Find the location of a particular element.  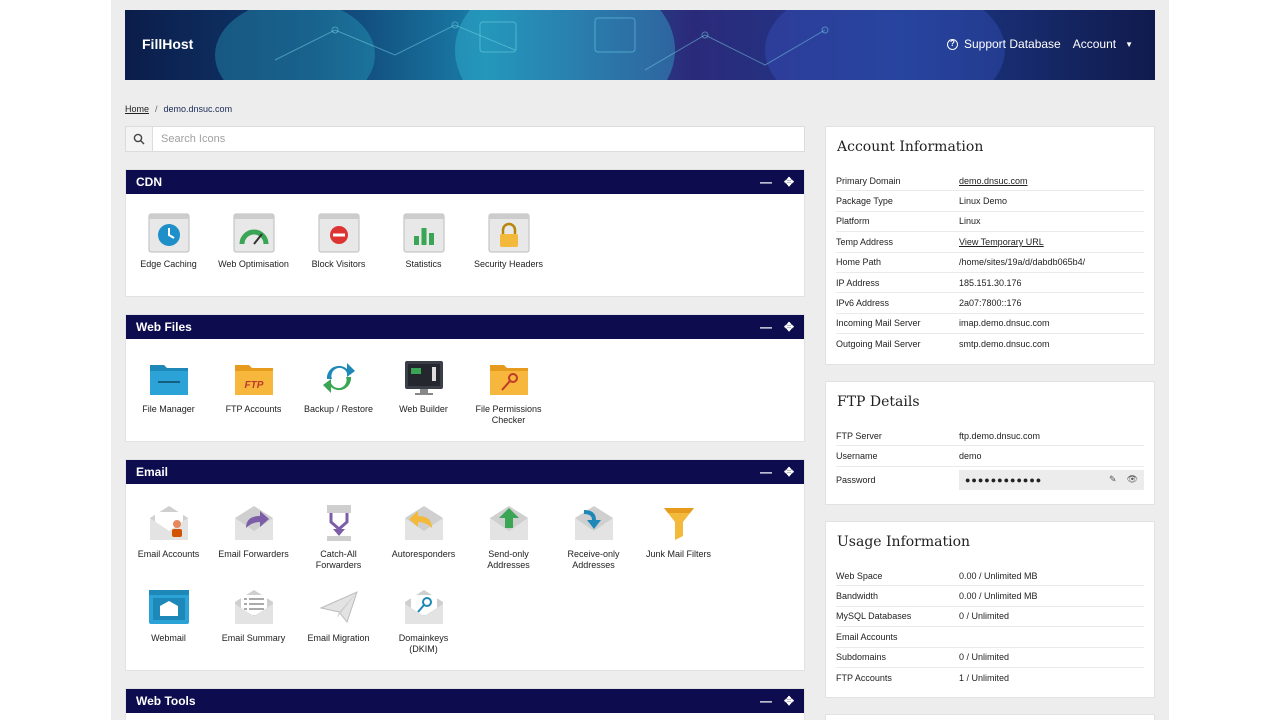

card-title: Account Information is located at coordinates (910, 147).